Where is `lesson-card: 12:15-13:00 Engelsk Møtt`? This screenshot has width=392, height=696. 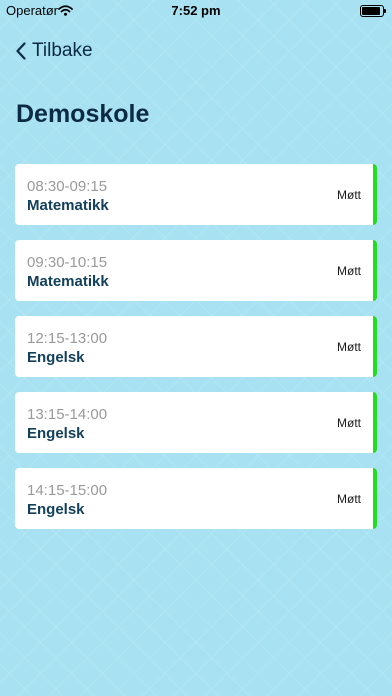 lesson-card: 12:15-13:00 Engelsk Møtt is located at coordinates (196, 346).